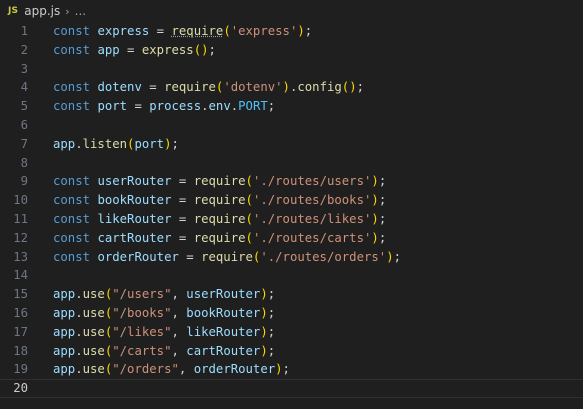 This screenshot has height=409, width=583. I want to click on line-content: const app = express();, so click(122, 50).